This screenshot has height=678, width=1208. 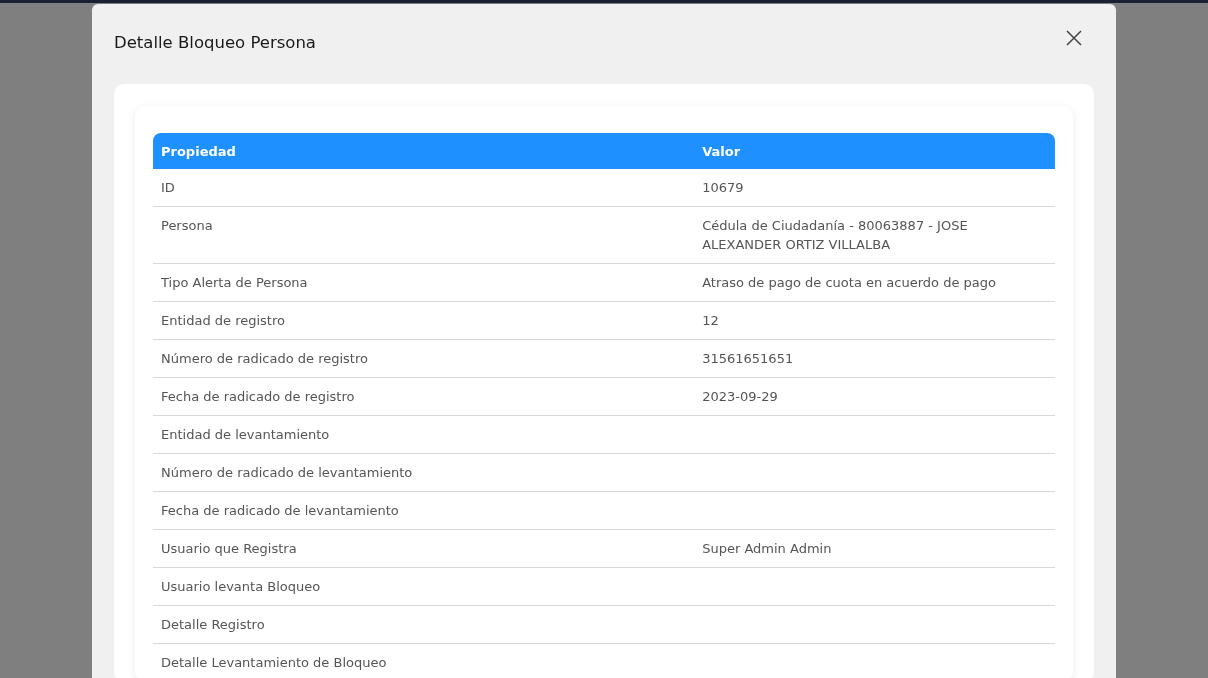 I want to click on property-cell: ID, so click(x=424, y=188).